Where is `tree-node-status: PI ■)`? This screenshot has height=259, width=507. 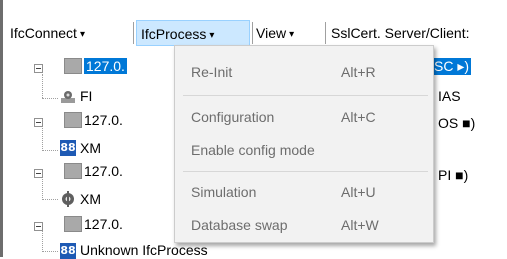
tree-node-status: PI ■) is located at coordinates (453, 175).